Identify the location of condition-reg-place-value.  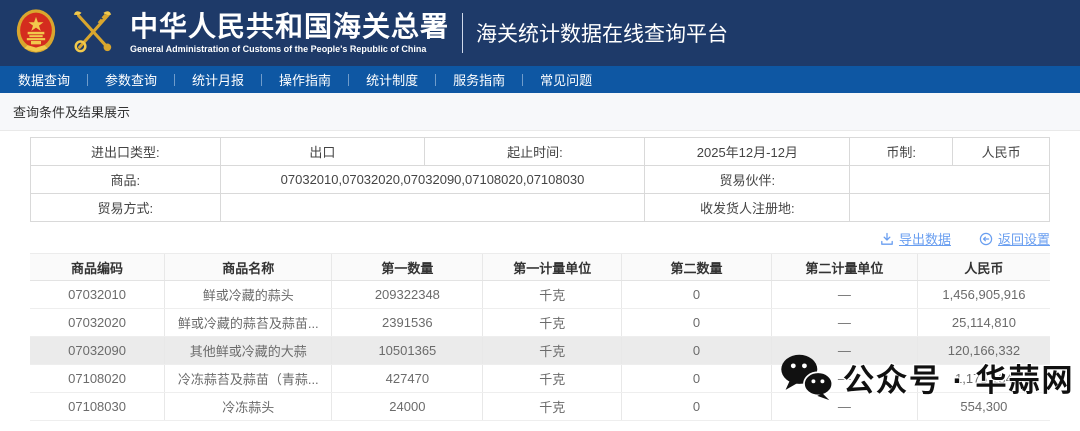
(949, 207).